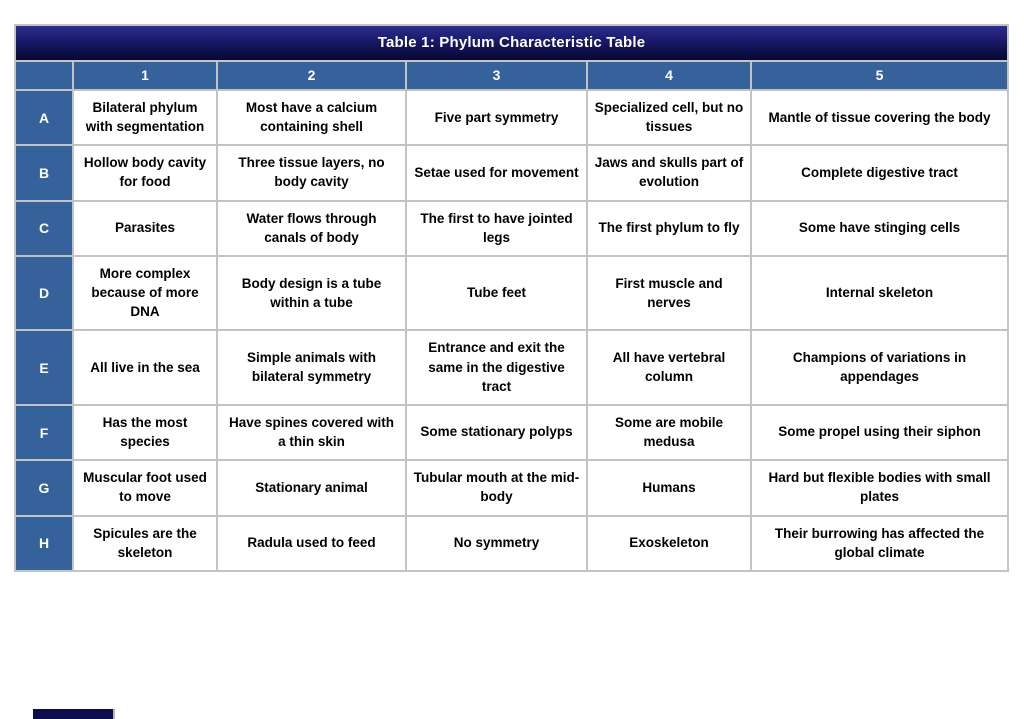  I want to click on table-corner-cell, so click(44, 75).